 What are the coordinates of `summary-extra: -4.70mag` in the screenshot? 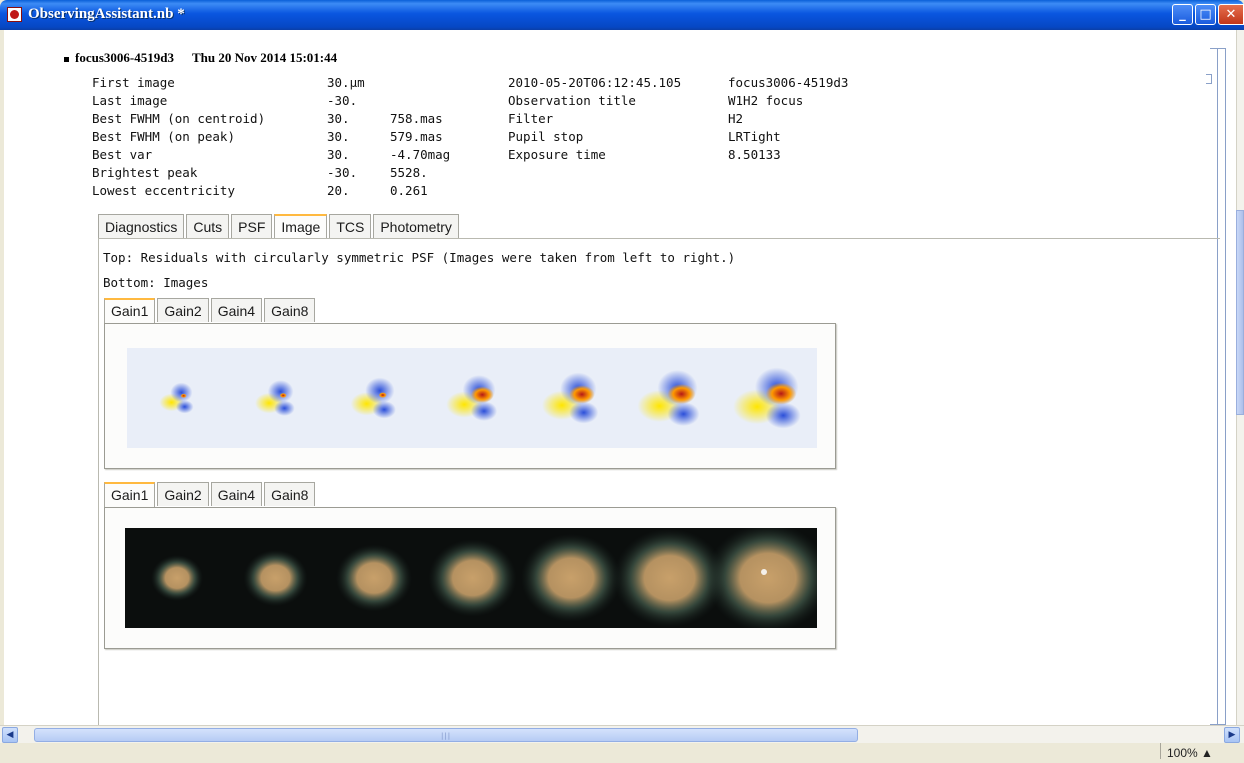 It's located at (420, 154).